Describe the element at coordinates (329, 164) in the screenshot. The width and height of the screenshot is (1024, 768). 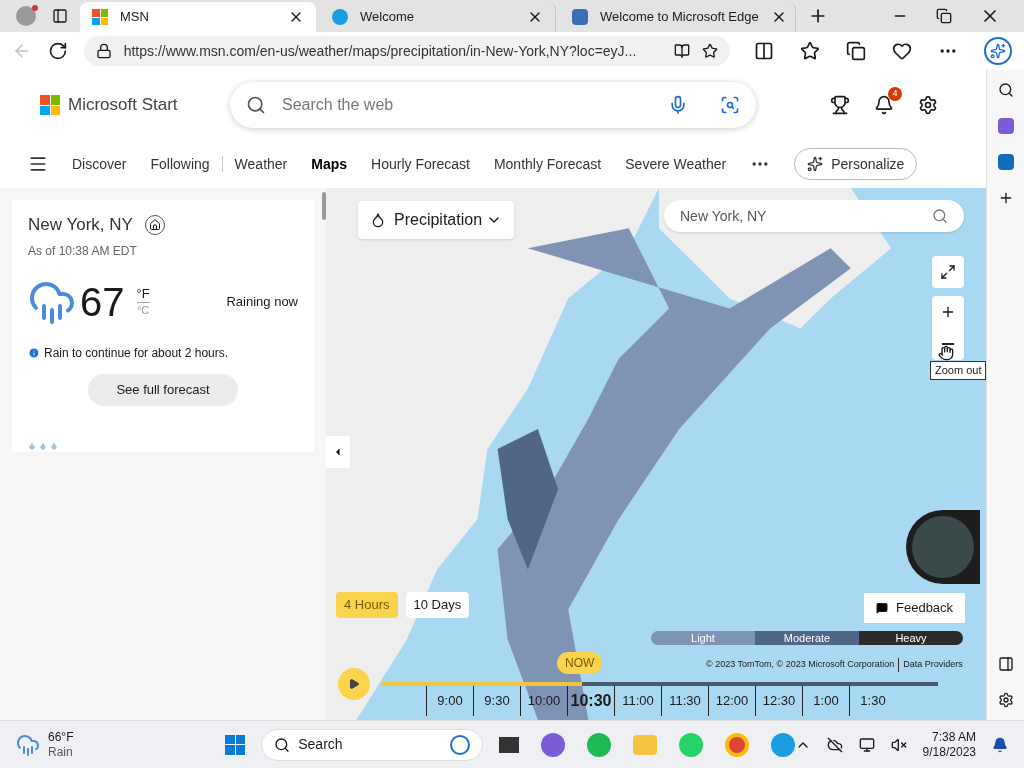
I see `nav-link: Maps` at that location.